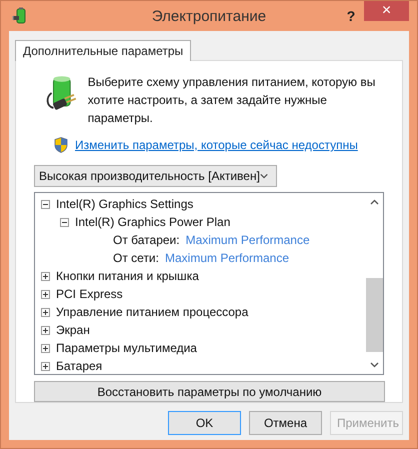  What do you see at coordinates (152, 222) in the screenshot?
I see `tree-item: Intel(R) Graphics Power Plan` at bounding box center [152, 222].